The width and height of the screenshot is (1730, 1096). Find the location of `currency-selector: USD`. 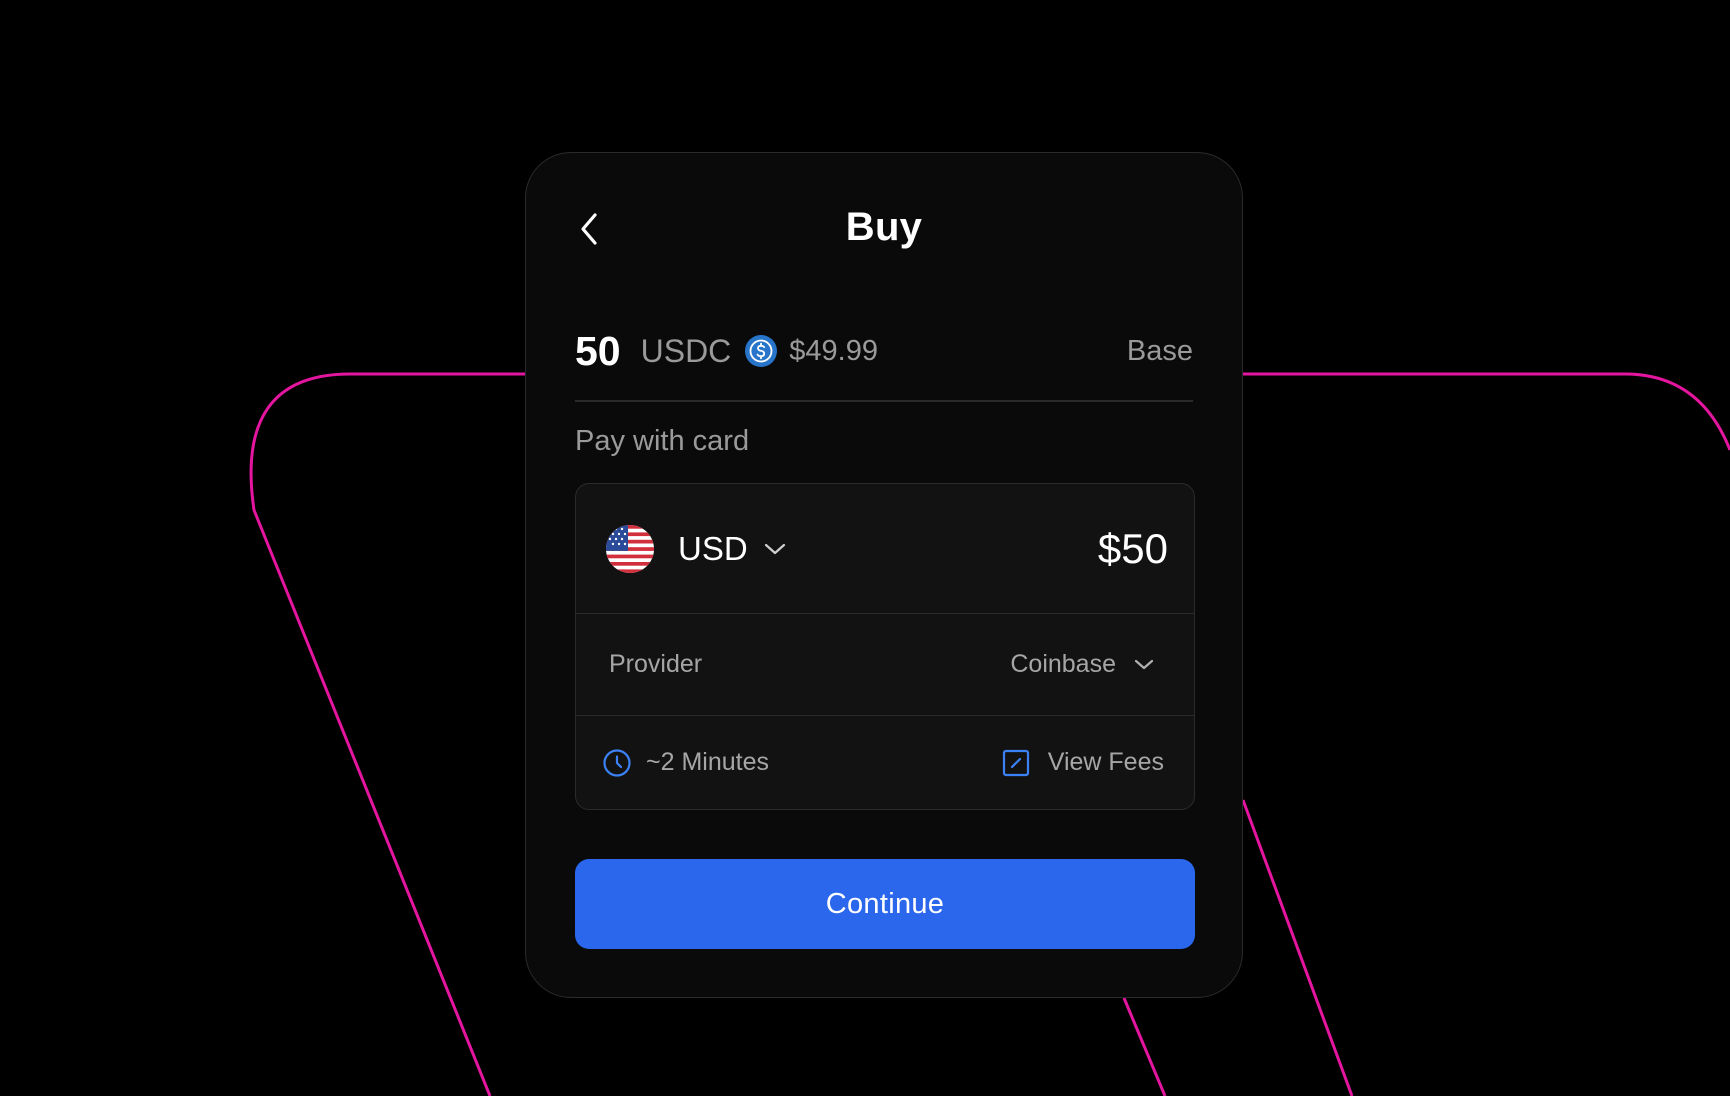

currency-selector: USD is located at coordinates (732, 549).